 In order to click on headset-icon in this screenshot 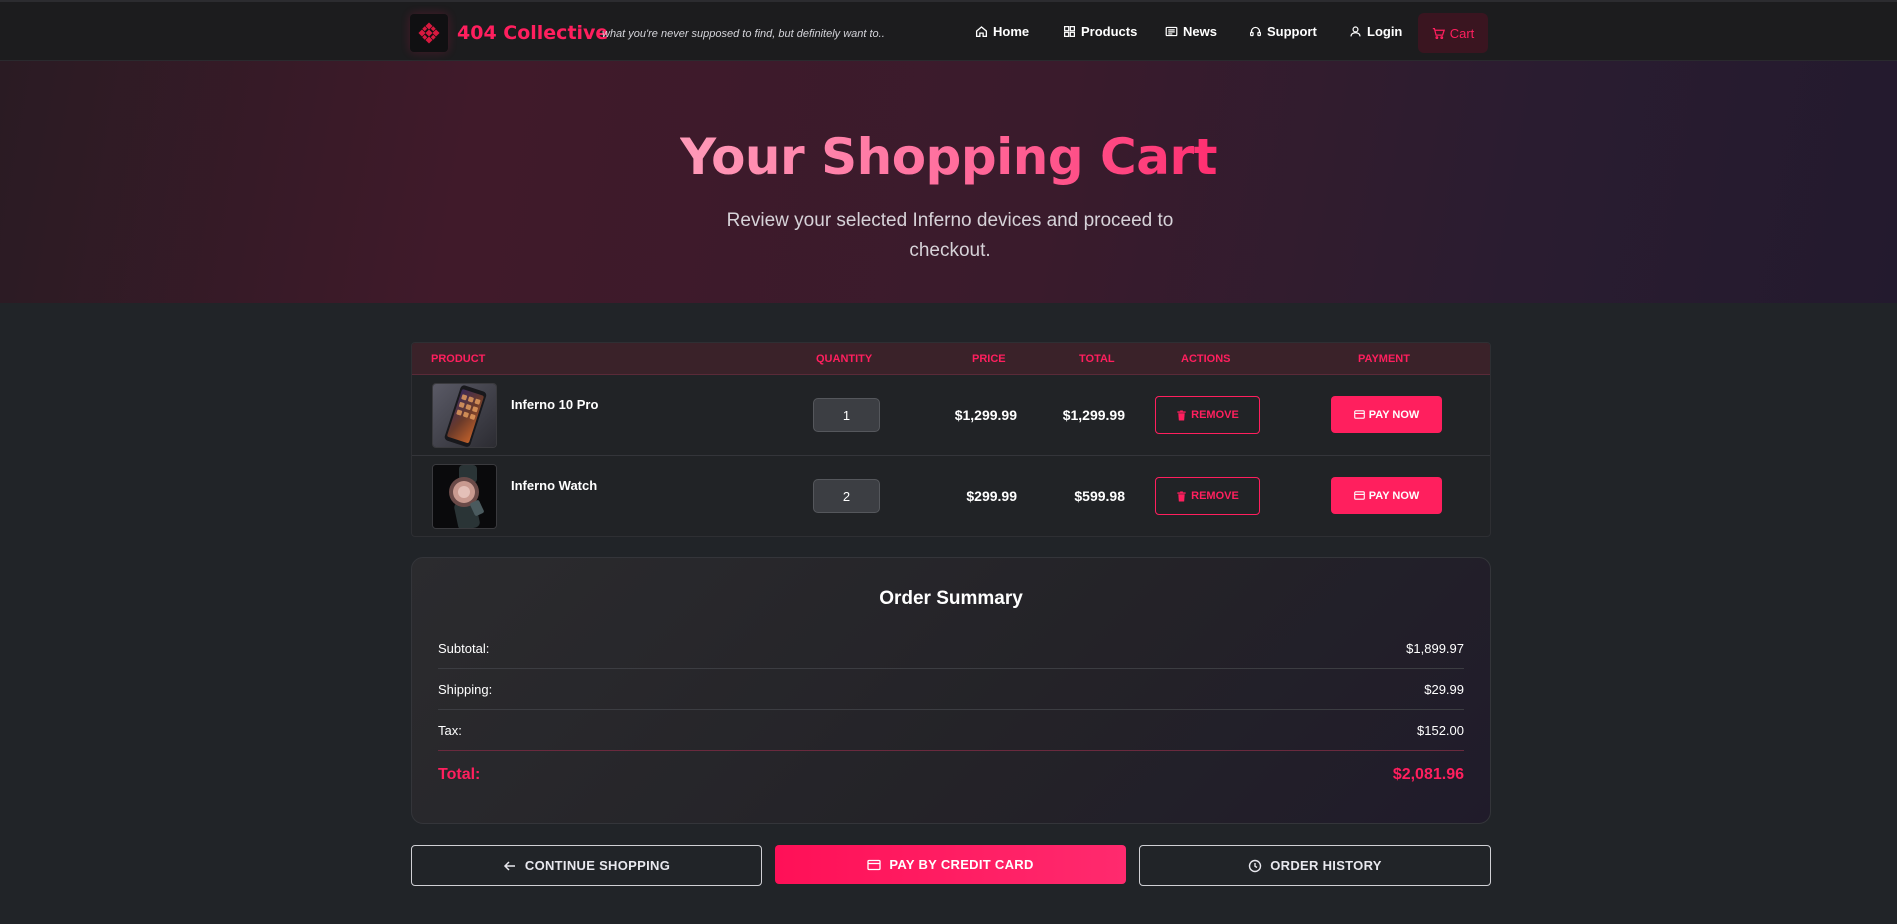, I will do `click(1255, 31)`.